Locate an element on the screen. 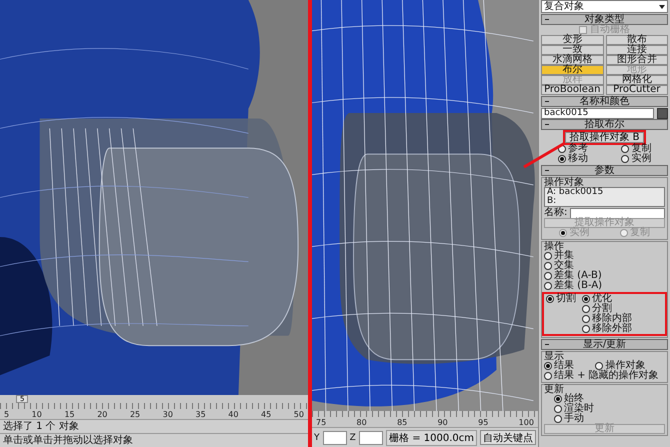 The height and width of the screenshot is (447, 670). radio-option: 分割 is located at coordinates (597, 309).